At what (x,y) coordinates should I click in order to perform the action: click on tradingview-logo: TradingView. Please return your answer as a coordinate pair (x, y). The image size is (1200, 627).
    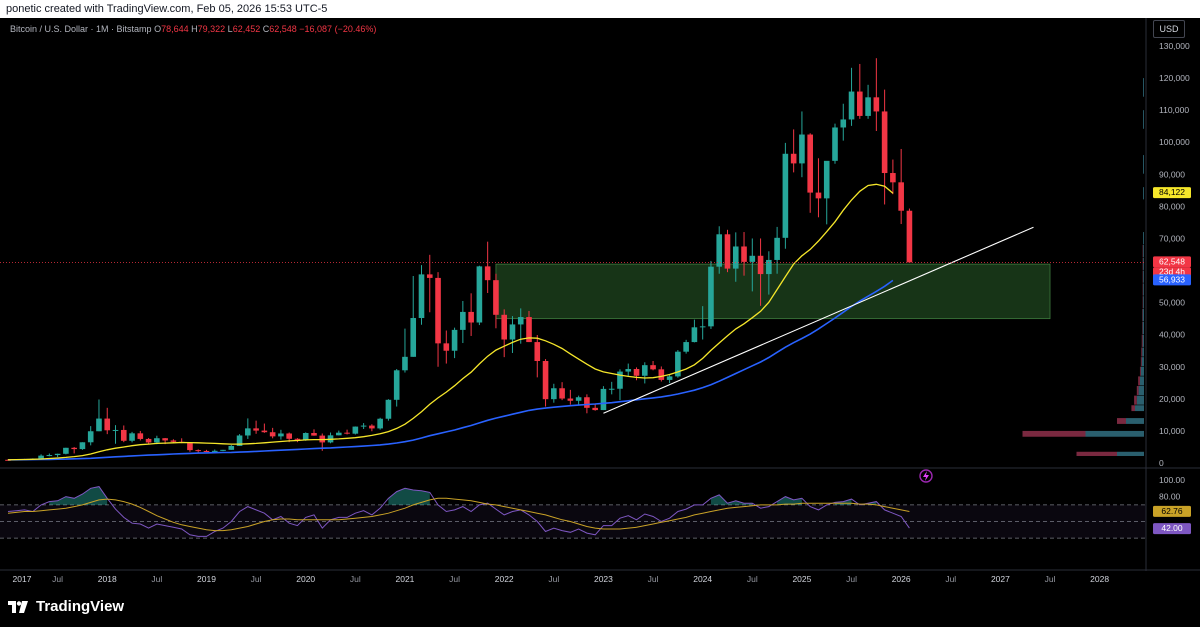
    Looking at the image, I should click on (66, 606).